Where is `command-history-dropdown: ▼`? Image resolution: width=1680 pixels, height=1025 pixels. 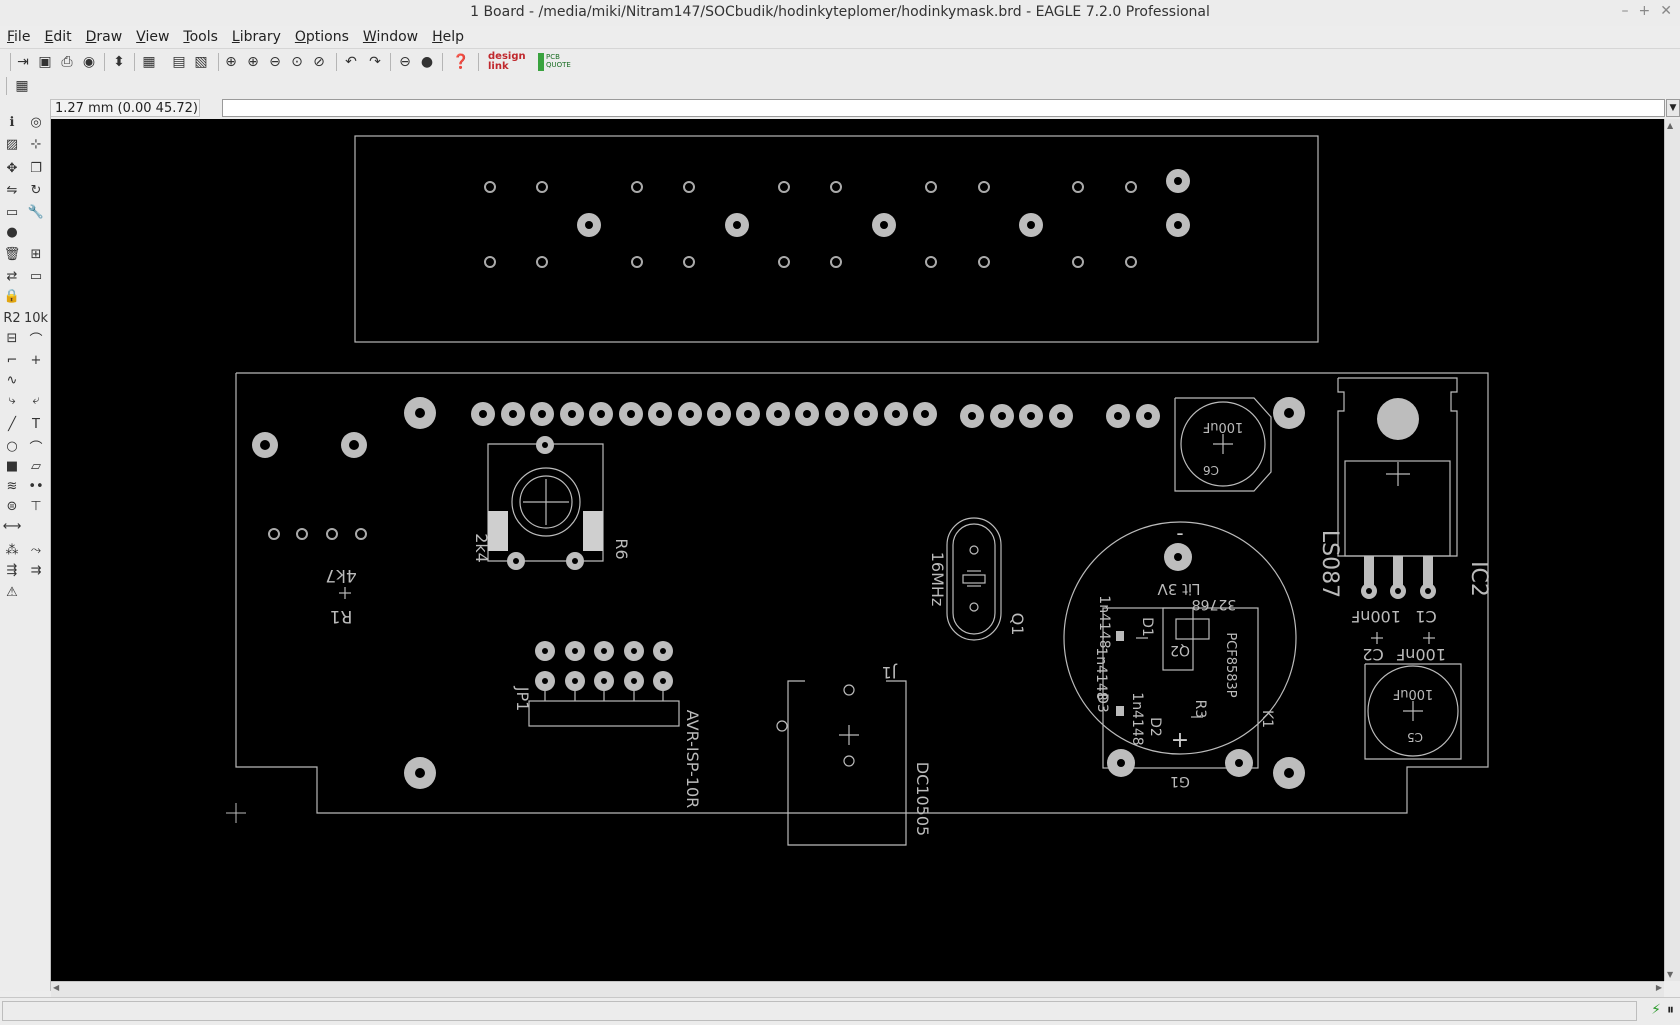 command-history-dropdown: ▼ is located at coordinates (1673, 108).